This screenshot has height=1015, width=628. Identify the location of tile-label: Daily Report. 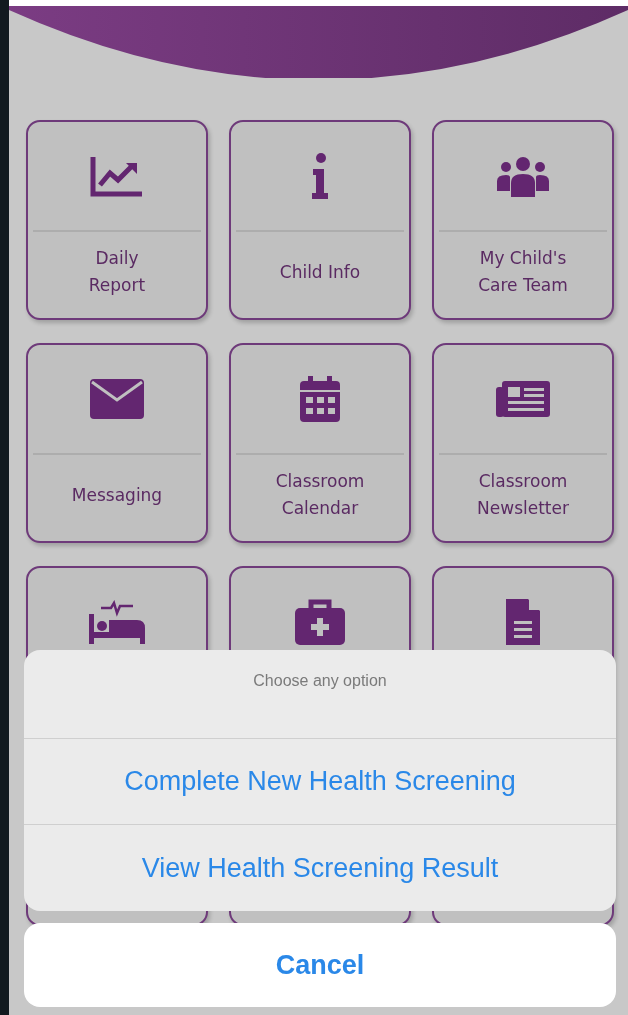
(117, 272).